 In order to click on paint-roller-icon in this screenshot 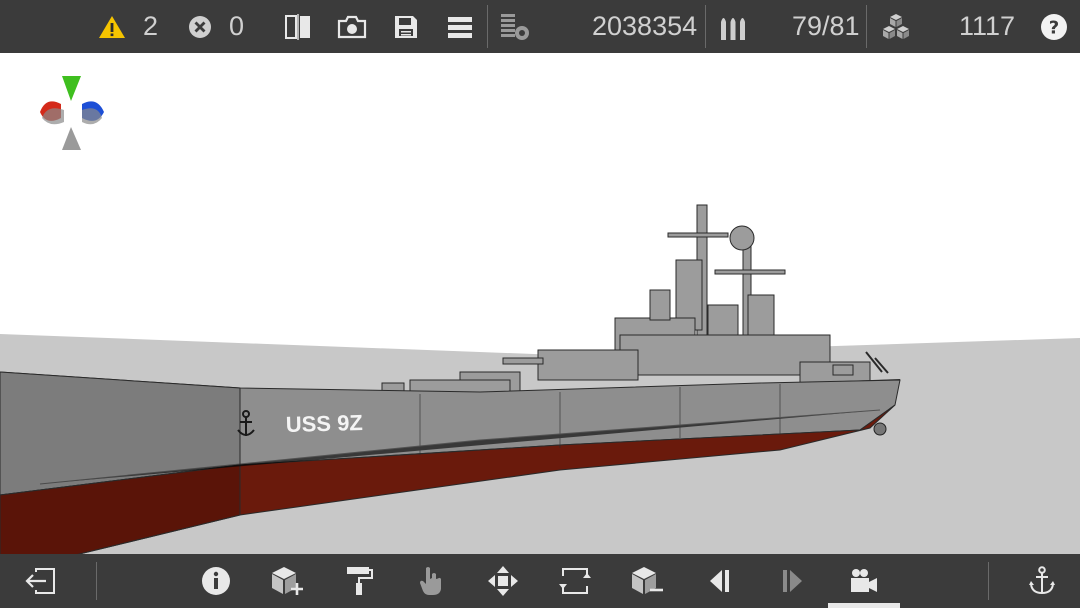, I will do `click(359, 581)`.